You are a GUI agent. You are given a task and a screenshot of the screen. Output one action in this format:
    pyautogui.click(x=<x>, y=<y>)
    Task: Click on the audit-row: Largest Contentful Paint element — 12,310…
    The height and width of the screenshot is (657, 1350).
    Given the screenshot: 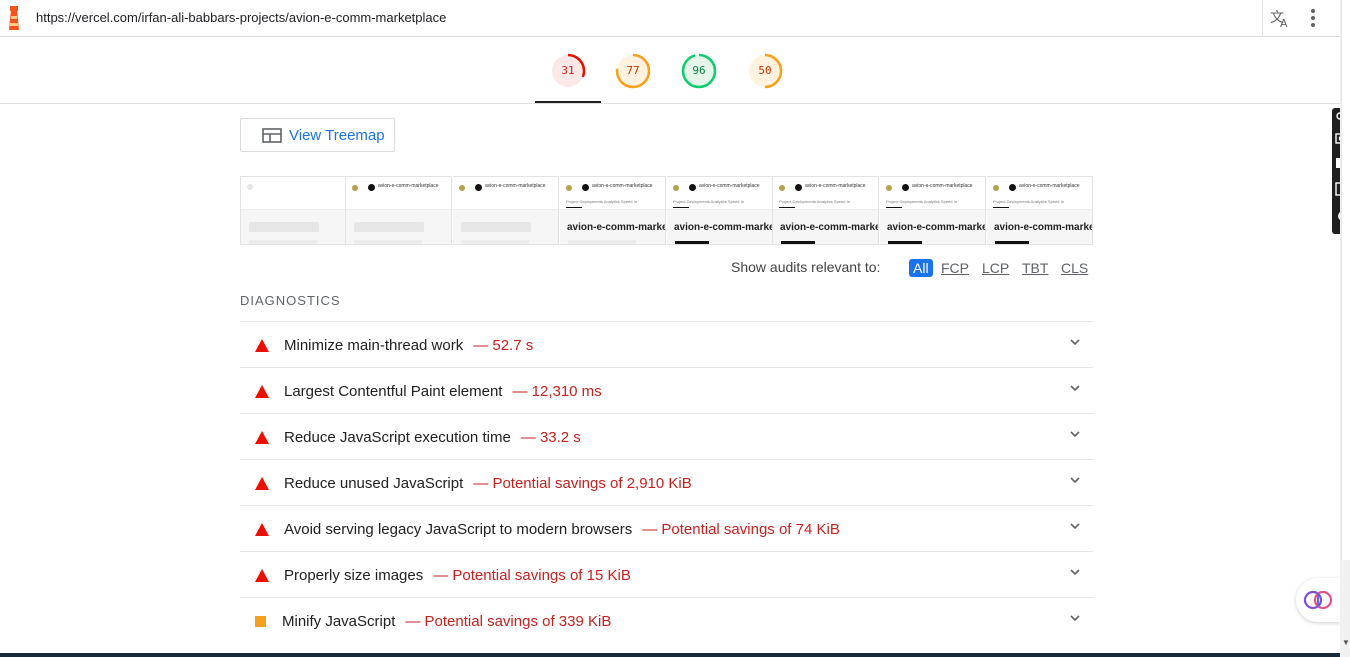 What is the action you would take?
    pyautogui.click(x=666, y=390)
    